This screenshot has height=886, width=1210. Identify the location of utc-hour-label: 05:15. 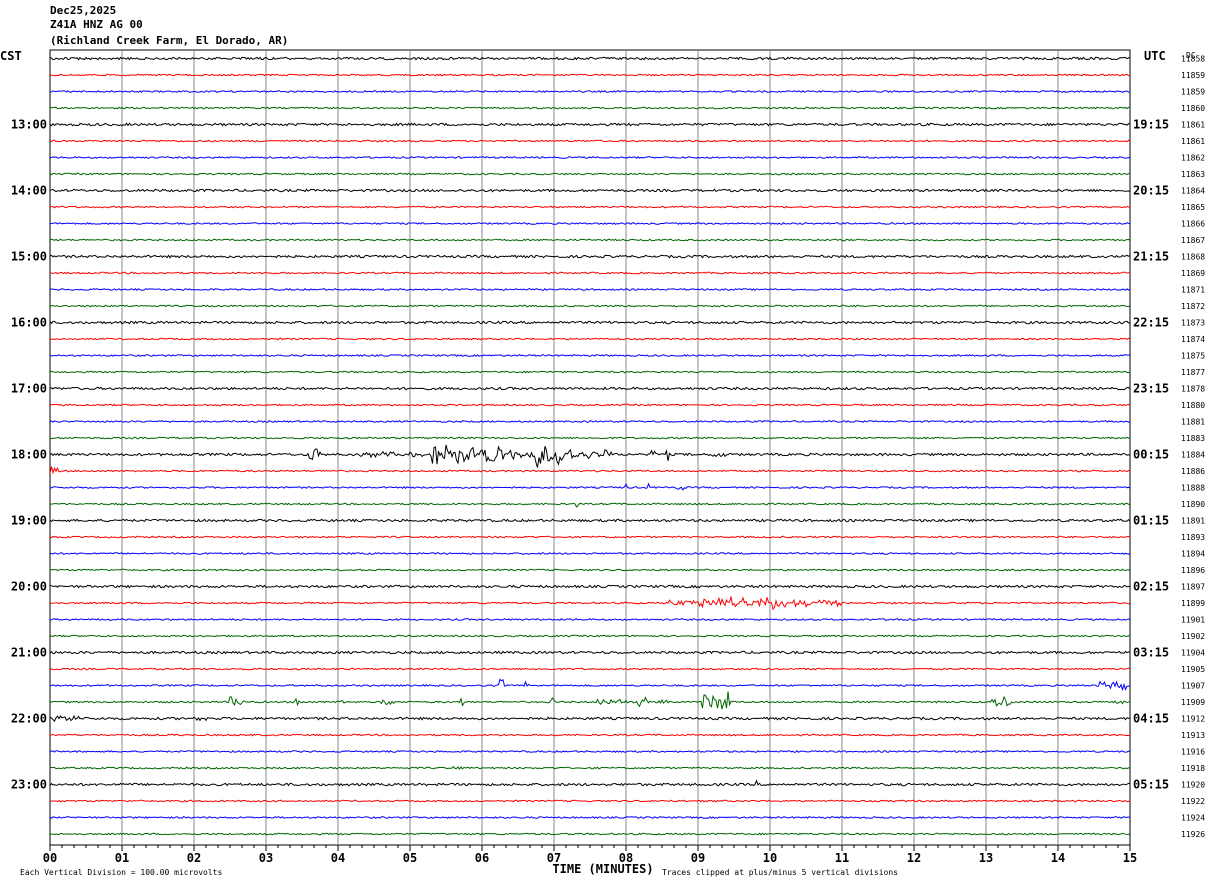
(1151, 785).